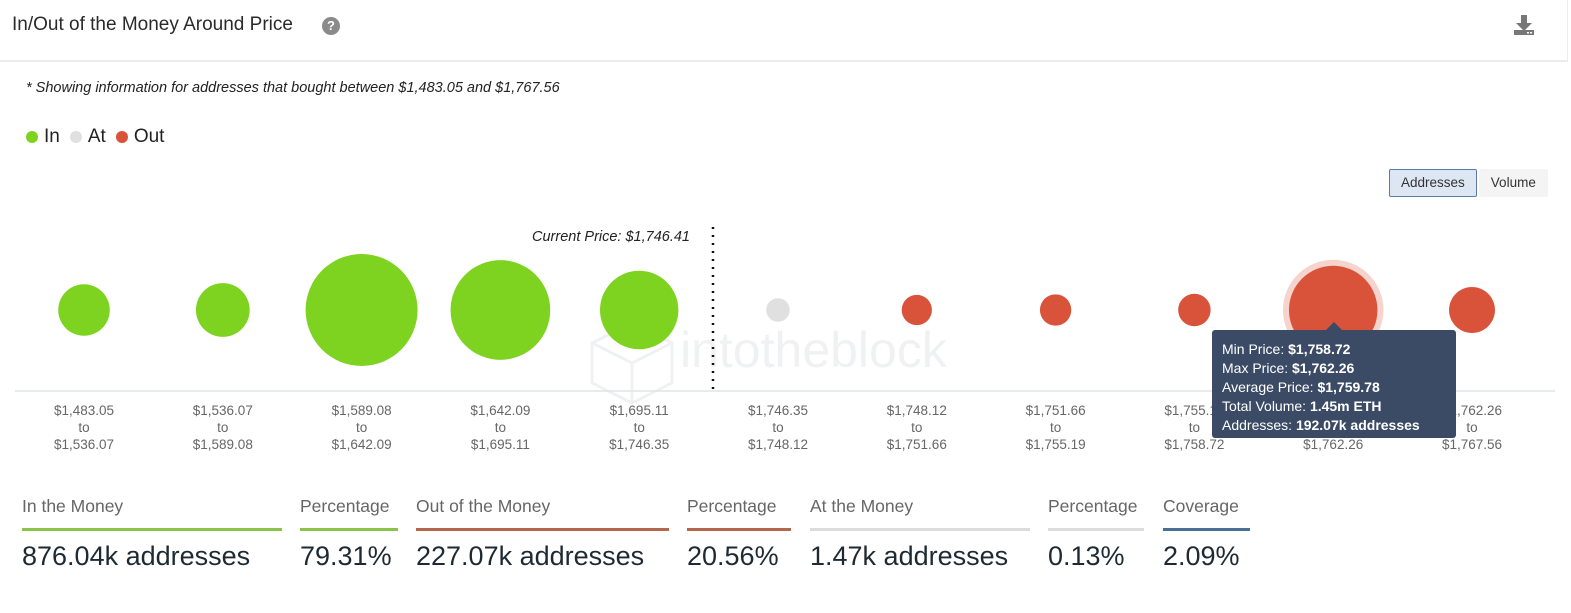 The image size is (1571, 613). Describe the element at coordinates (349, 534) in the screenshot. I see `stat-in-percentage: Percentage 79.31%` at that location.